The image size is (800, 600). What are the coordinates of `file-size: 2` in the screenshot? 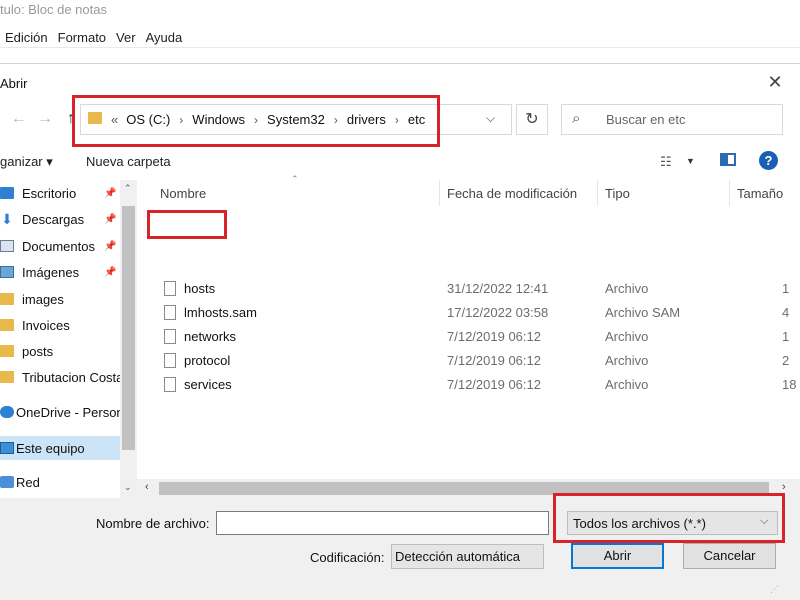 It's located at (786, 360).